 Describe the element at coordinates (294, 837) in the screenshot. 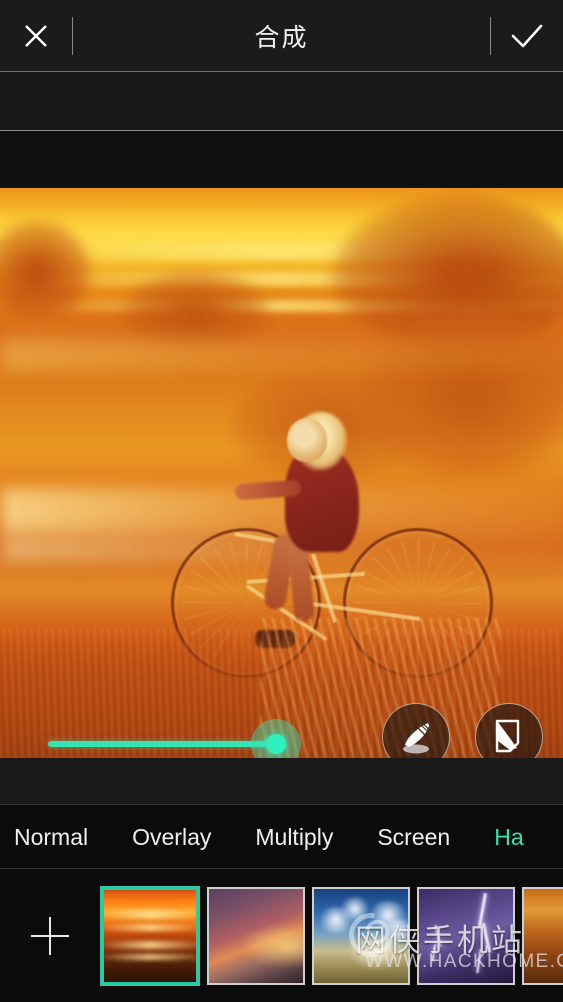

I see `blend-mode-multiply: Multiply` at that location.